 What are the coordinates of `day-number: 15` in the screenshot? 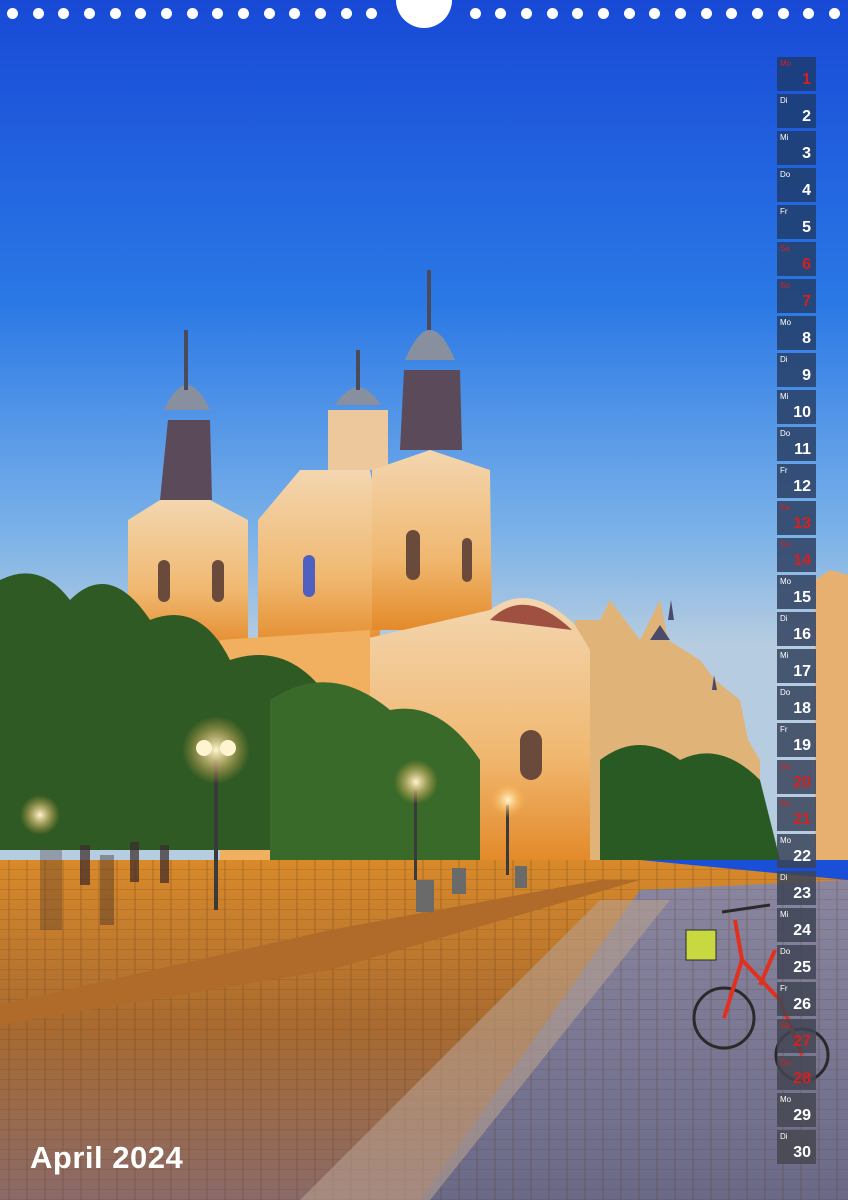 It's located at (802, 597).